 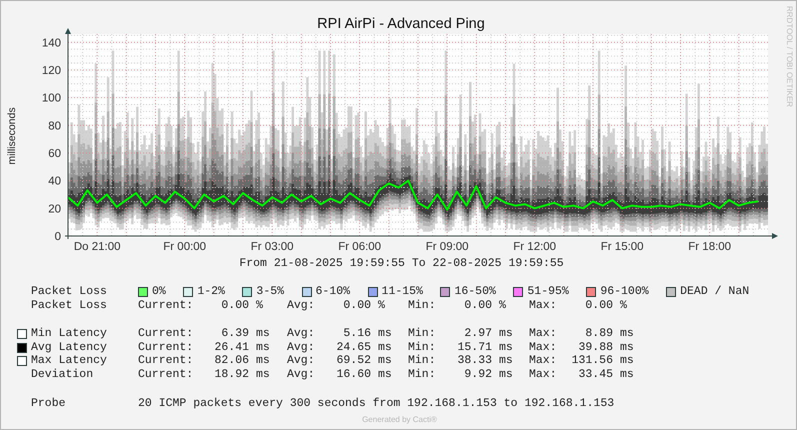 What do you see at coordinates (69, 292) in the screenshot?
I see `legend-label: Packet Loss` at bounding box center [69, 292].